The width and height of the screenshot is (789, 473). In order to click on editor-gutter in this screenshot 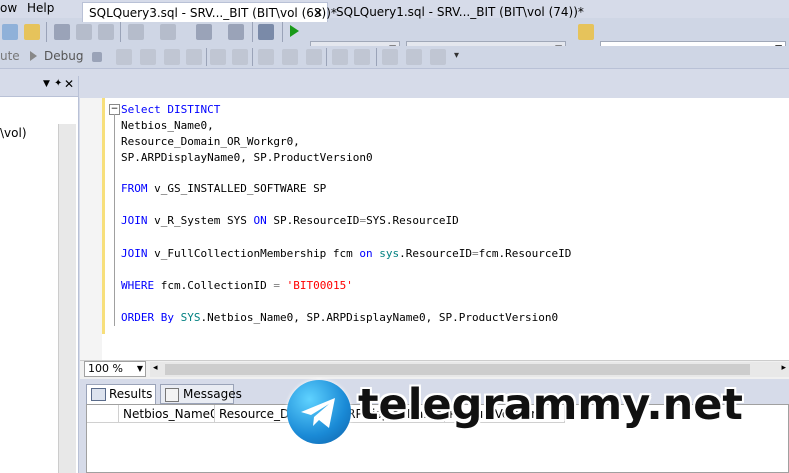, I will do `click(91, 229)`.